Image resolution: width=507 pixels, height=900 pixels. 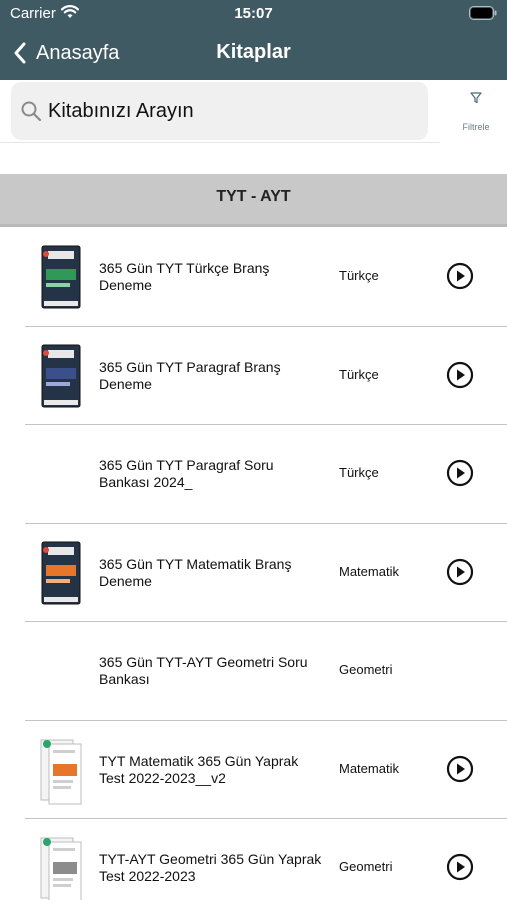 I want to click on status-bar: Carrier 15:07, so click(x=253, y=14).